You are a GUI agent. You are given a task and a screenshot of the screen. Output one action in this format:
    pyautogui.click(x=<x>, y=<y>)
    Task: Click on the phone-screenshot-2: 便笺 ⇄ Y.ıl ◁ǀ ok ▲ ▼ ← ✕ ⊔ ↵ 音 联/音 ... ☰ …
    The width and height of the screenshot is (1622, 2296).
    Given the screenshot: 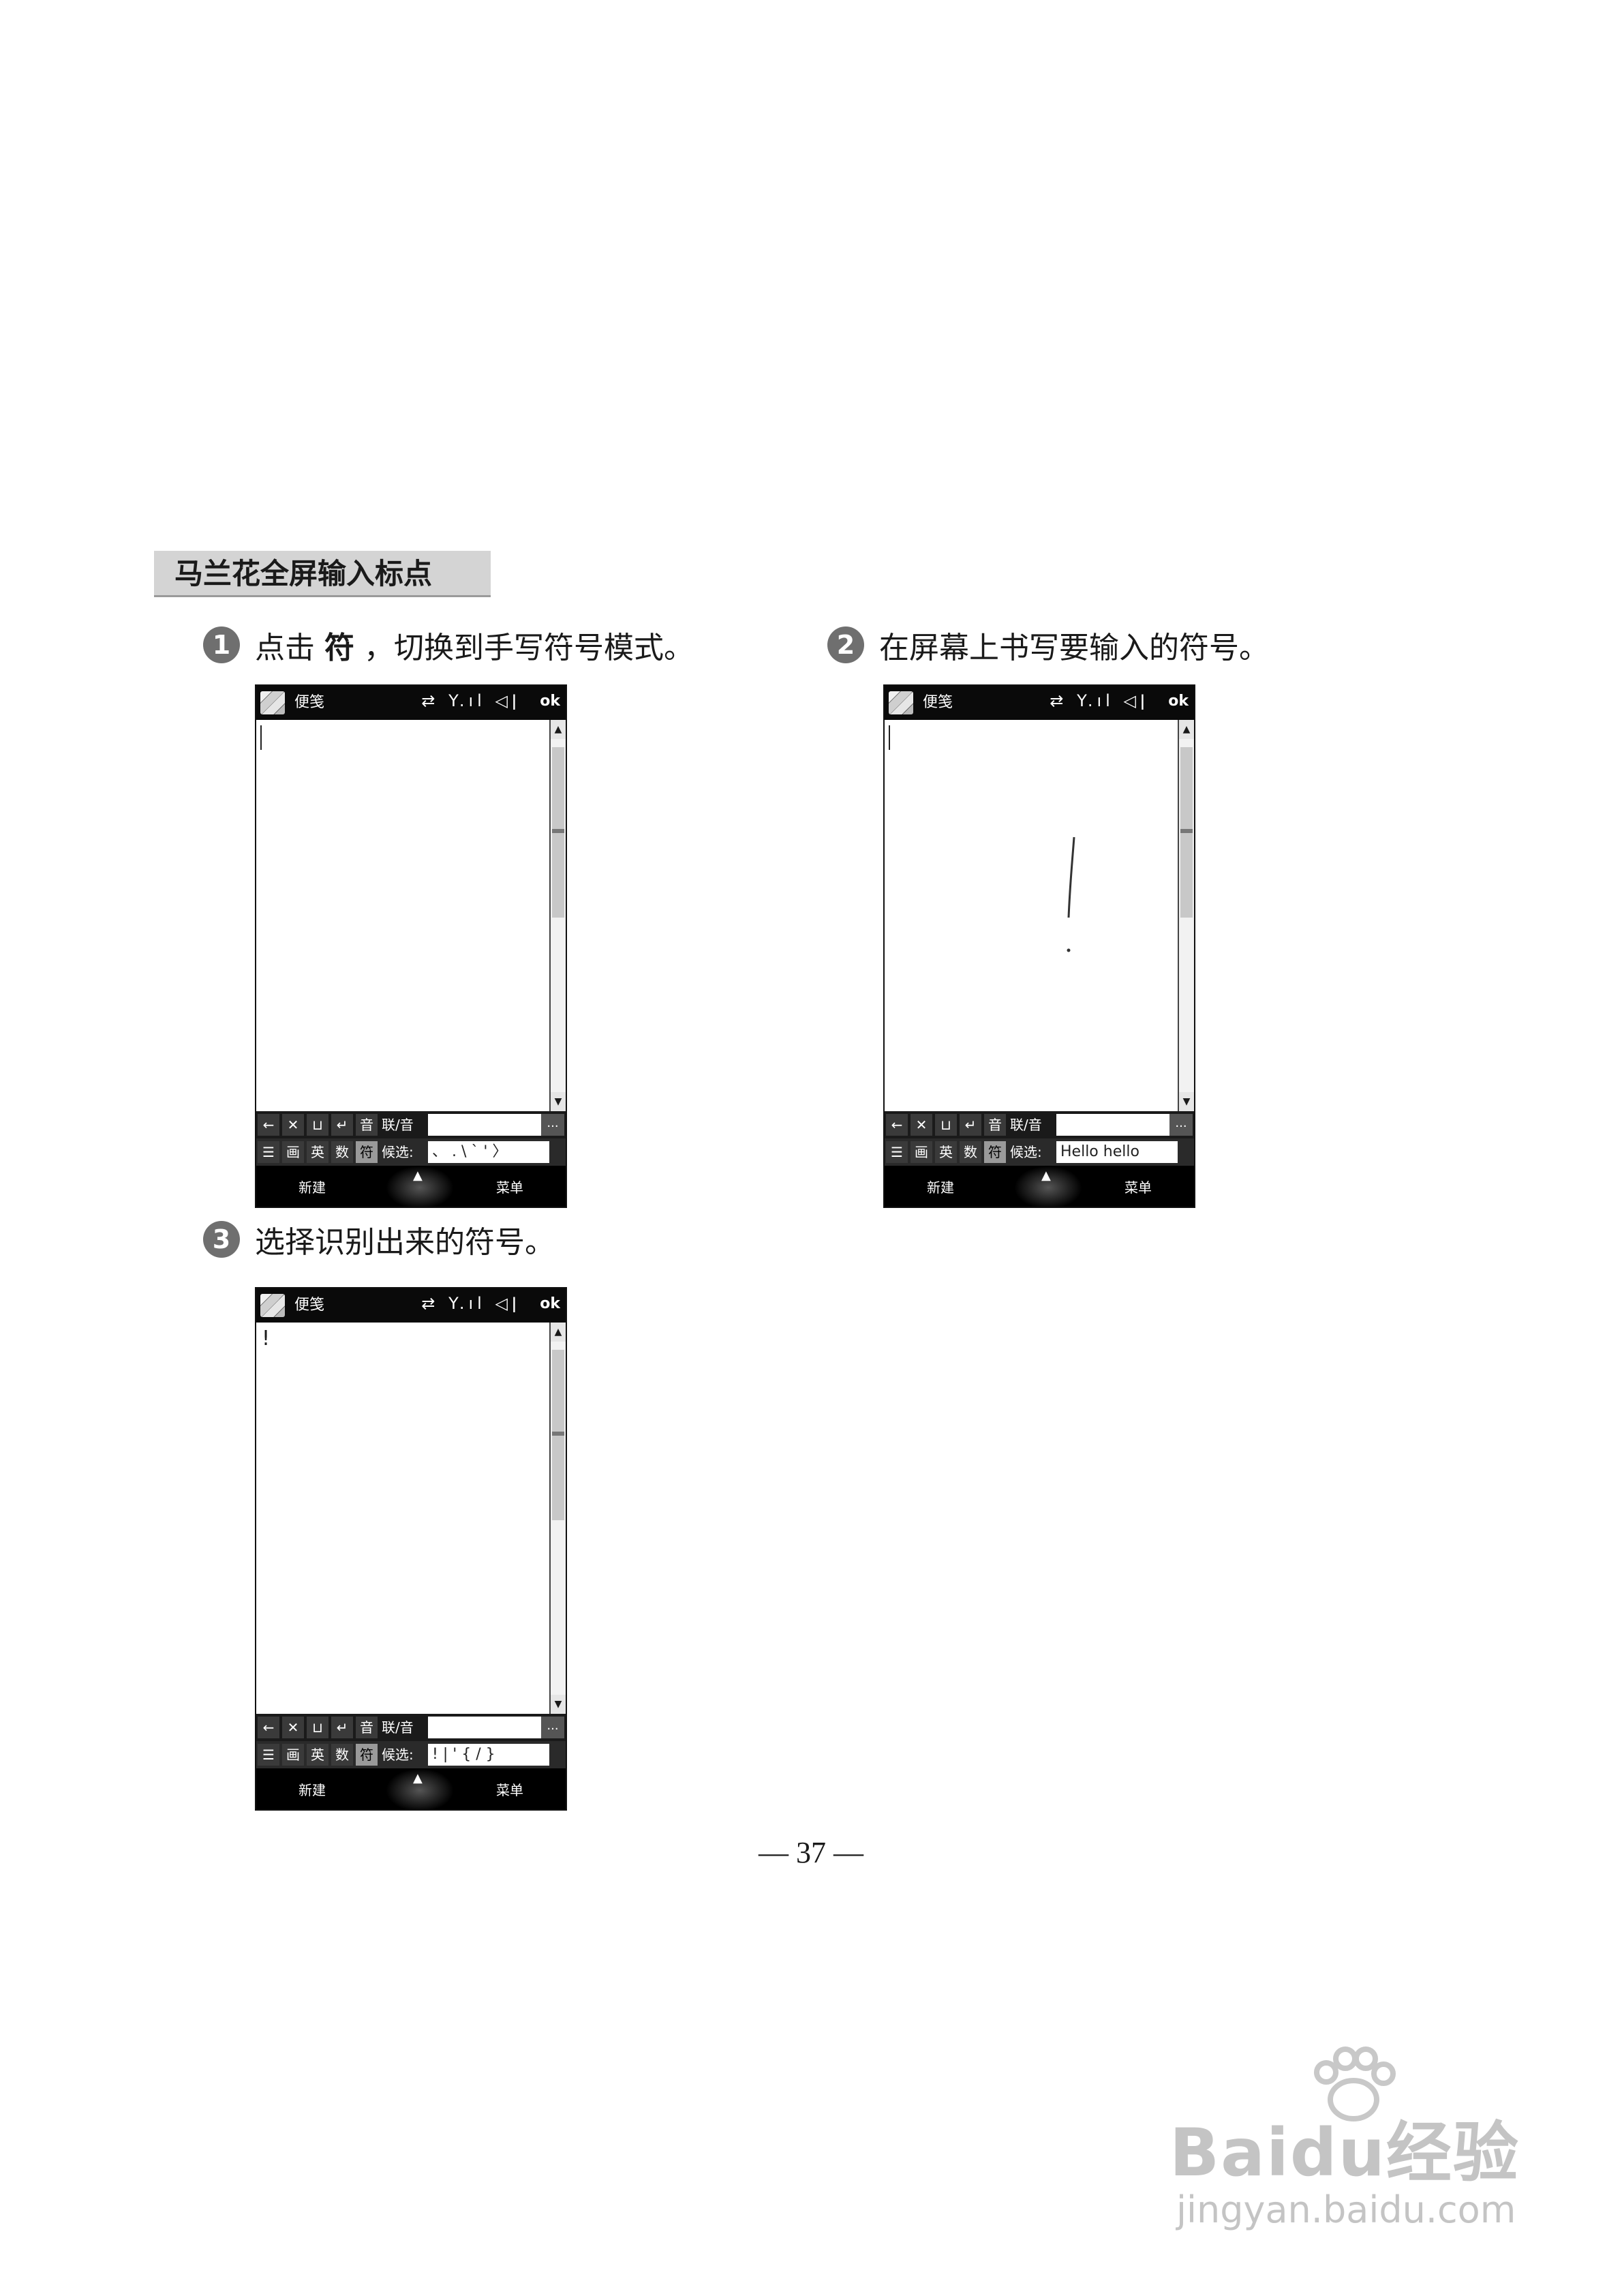 What is the action you would take?
    pyautogui.click(x=1039, y=946)
    